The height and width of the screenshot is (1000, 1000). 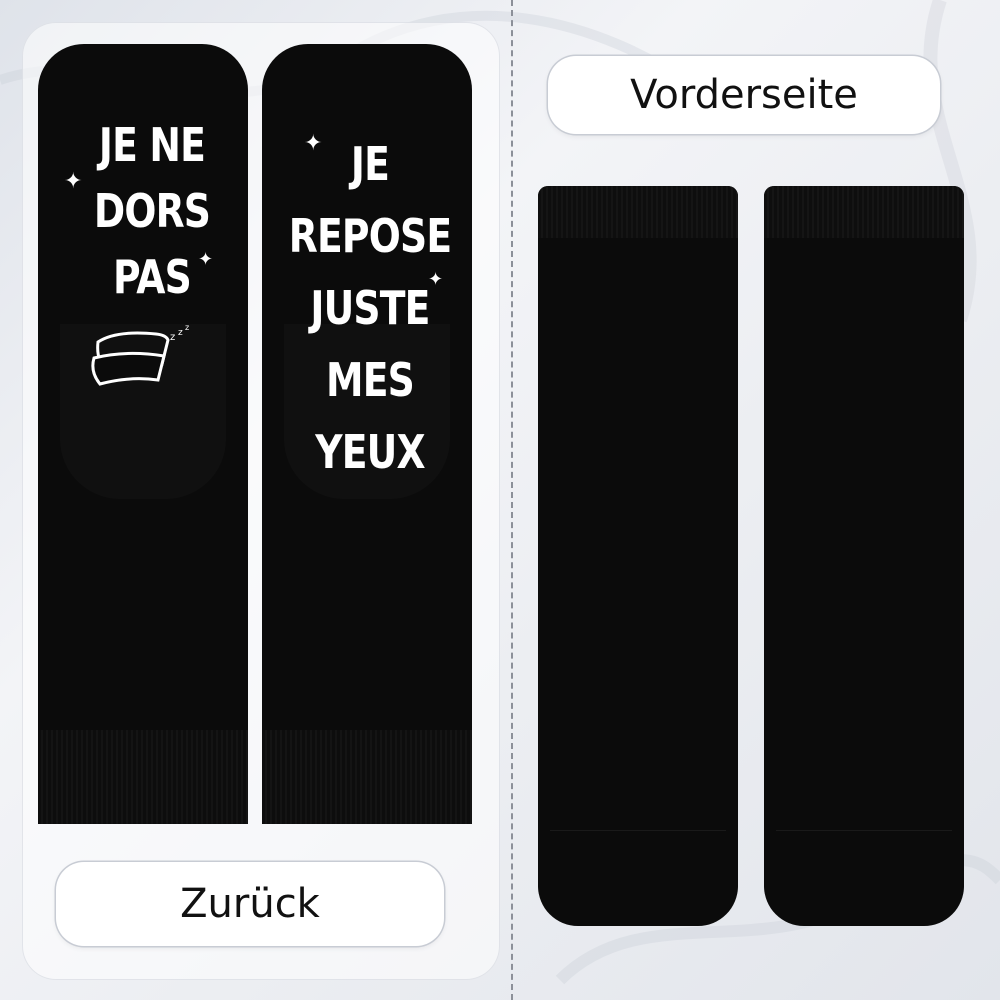 What do you see at coordinates (370, 416) in the screenshot?
I see `right-print-line-4: MES YEUX` at bounding box center [370, 416].